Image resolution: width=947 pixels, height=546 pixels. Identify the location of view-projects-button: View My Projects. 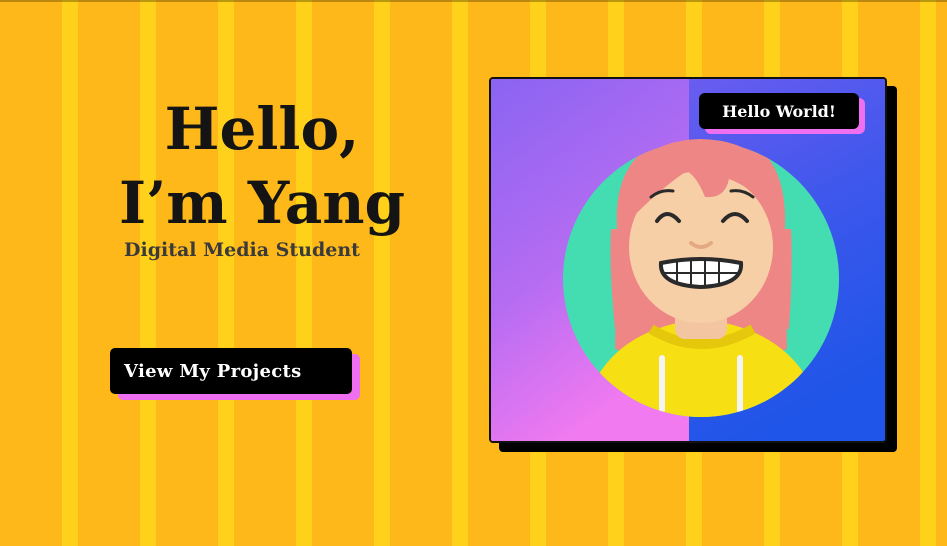
(231, 371).